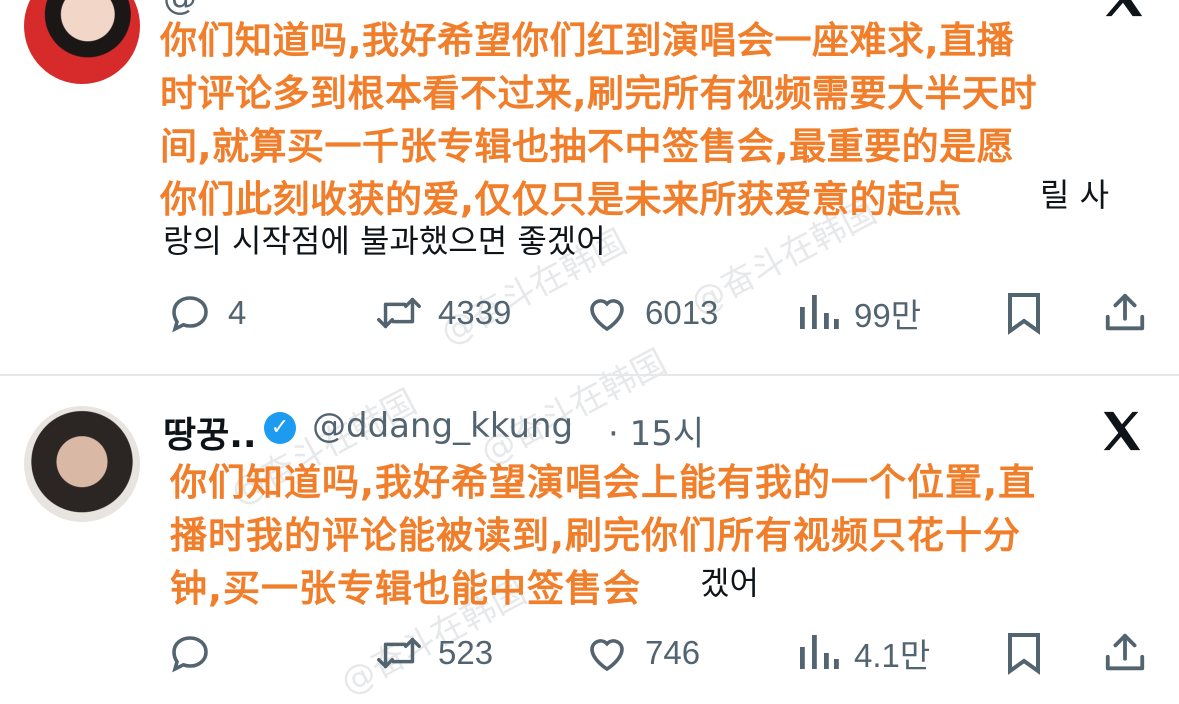 Image resolution: width=1179 pixels, height=704 pixels. I want to click on like-button: 746, so click(641, 653).